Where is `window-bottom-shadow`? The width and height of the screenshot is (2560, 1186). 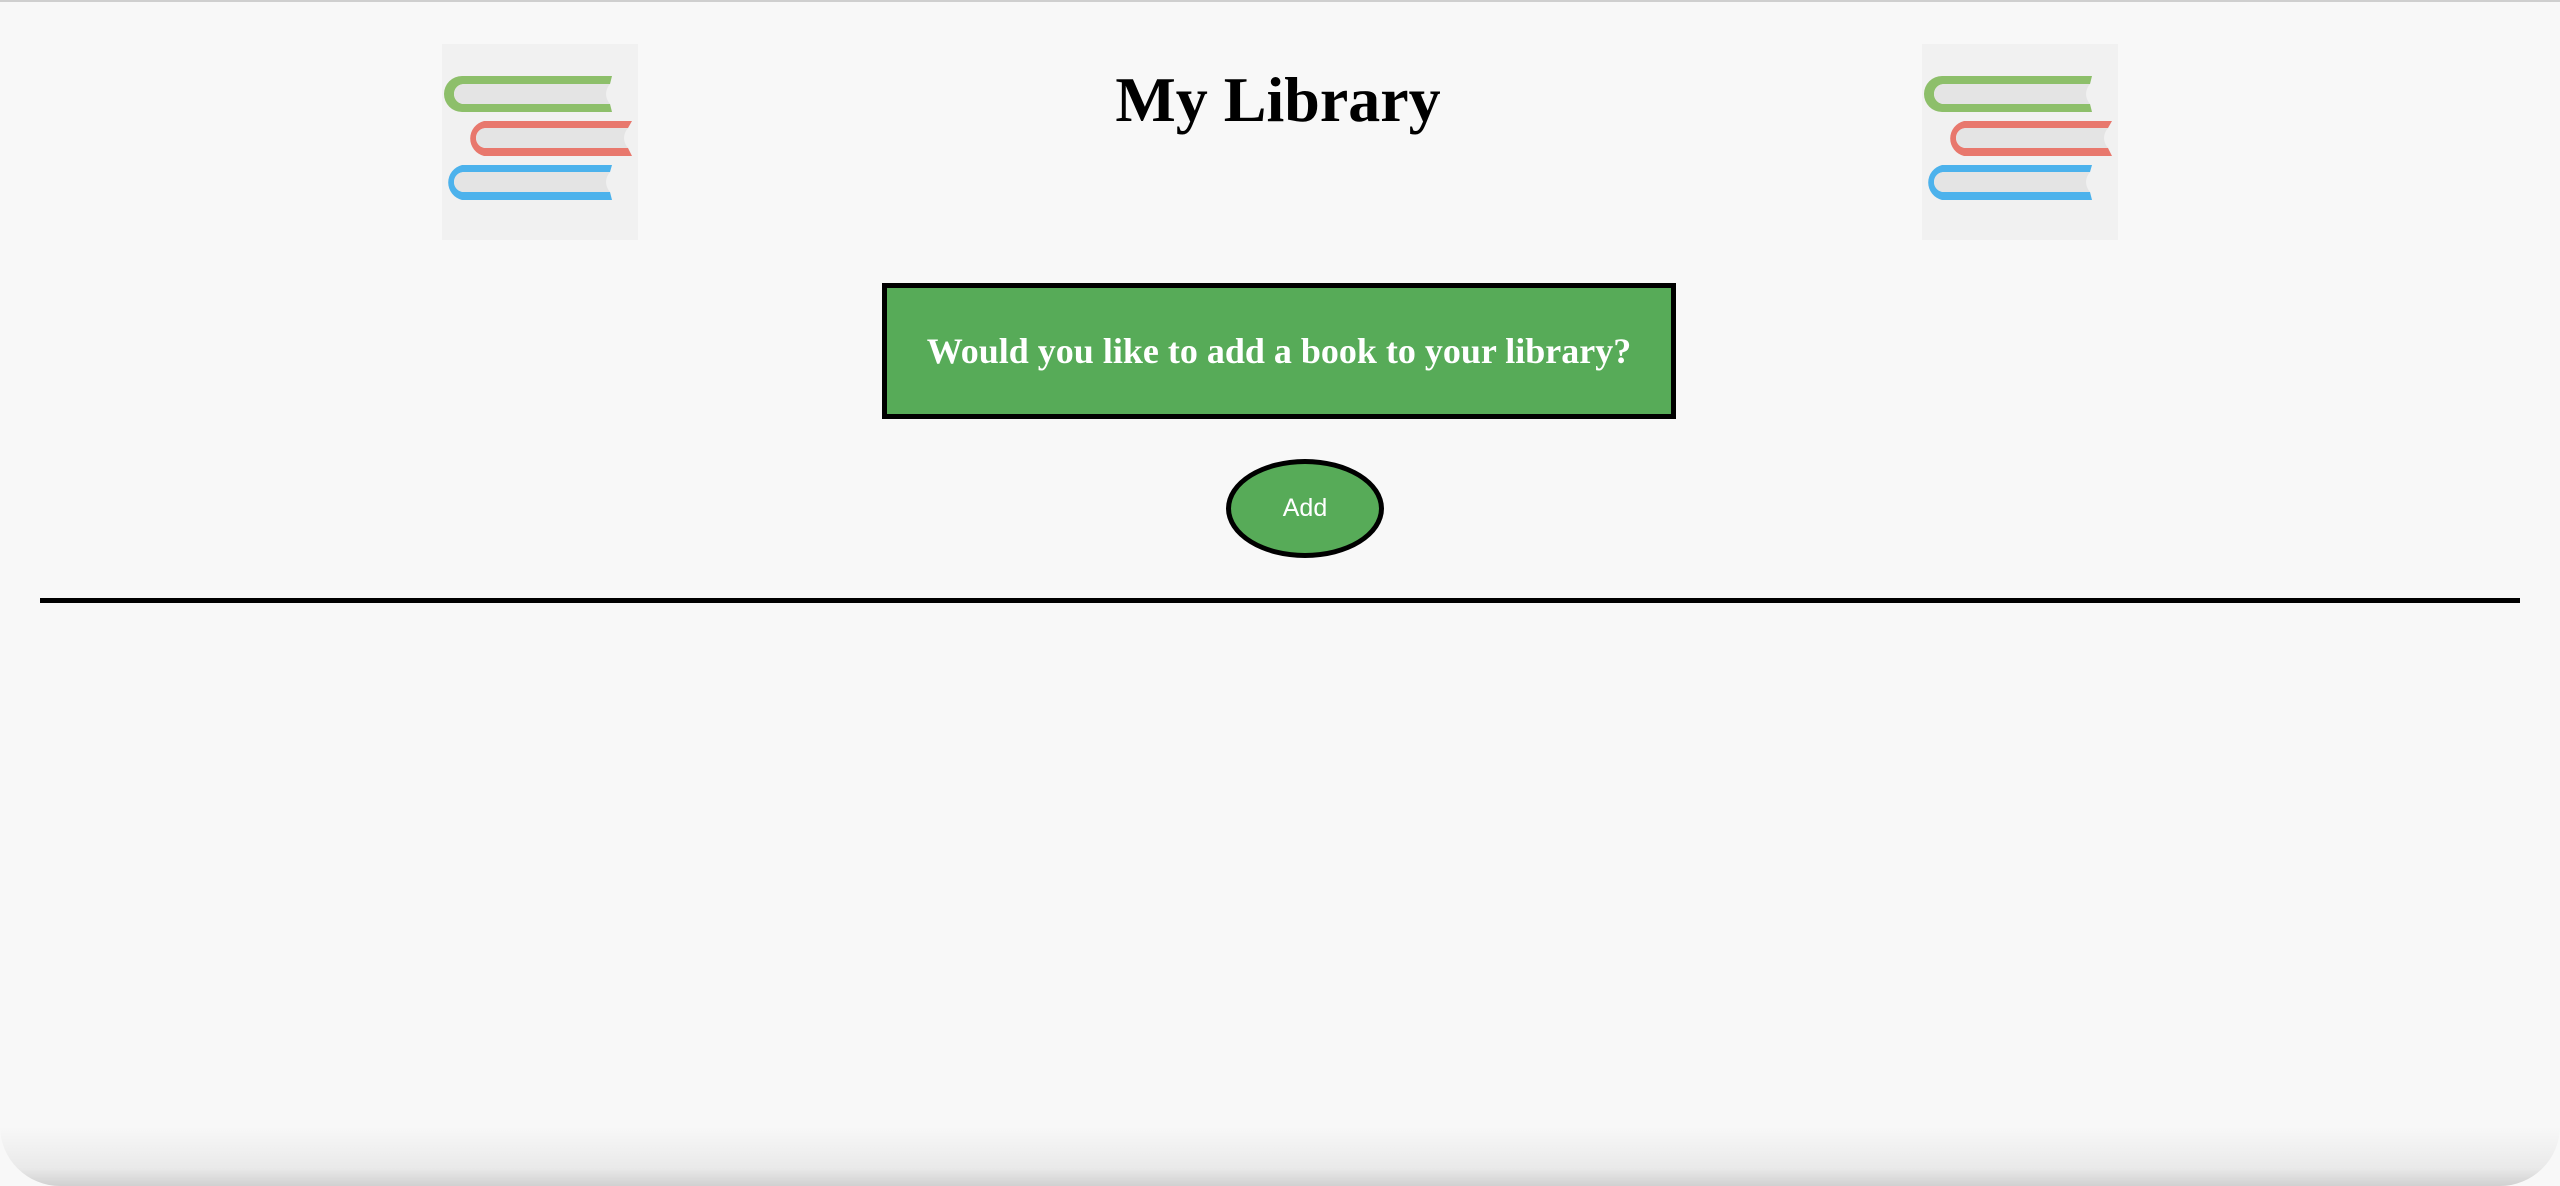
window-bottom-shadow is located at coordinates (1280, 1156).